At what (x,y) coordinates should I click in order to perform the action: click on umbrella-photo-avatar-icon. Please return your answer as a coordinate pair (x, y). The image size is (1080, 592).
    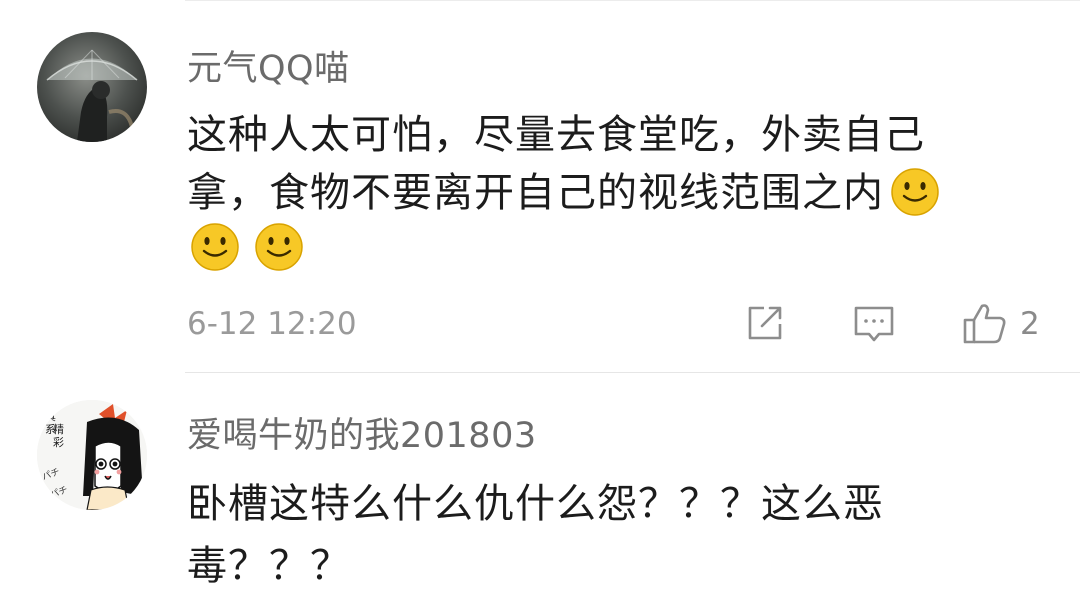
    Looking at the image, I should click on (92, 87).